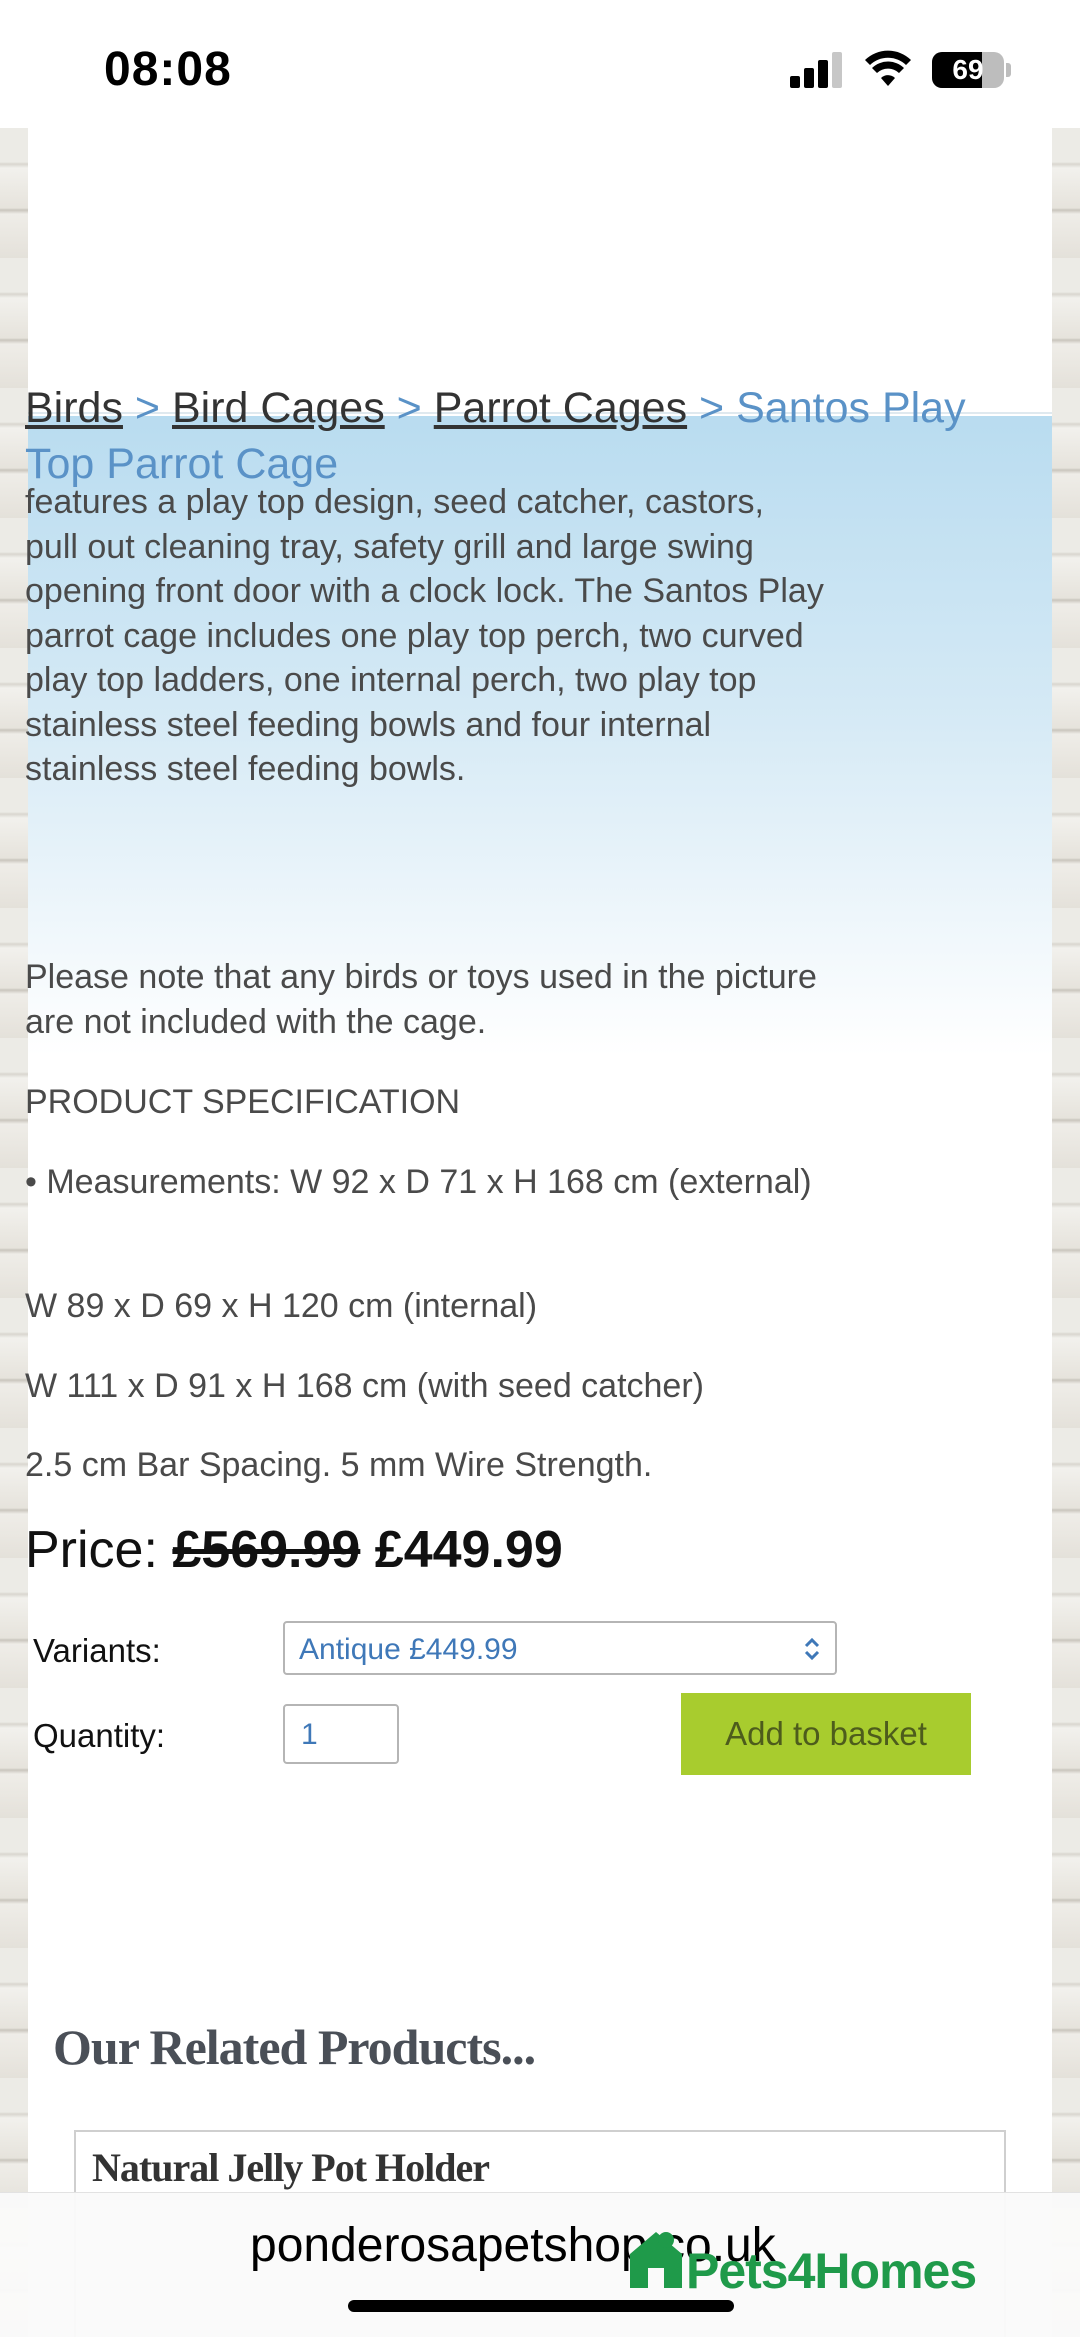 The width and height of the screenshot is (1080, 2337). What do you see at coordinates (339, 1465) in the screenshot?
I see `spec-bar-spacing: 2.5 cm Bar Spacing. 5 mm Wire Strength.` at bounding box center [339, 1465].